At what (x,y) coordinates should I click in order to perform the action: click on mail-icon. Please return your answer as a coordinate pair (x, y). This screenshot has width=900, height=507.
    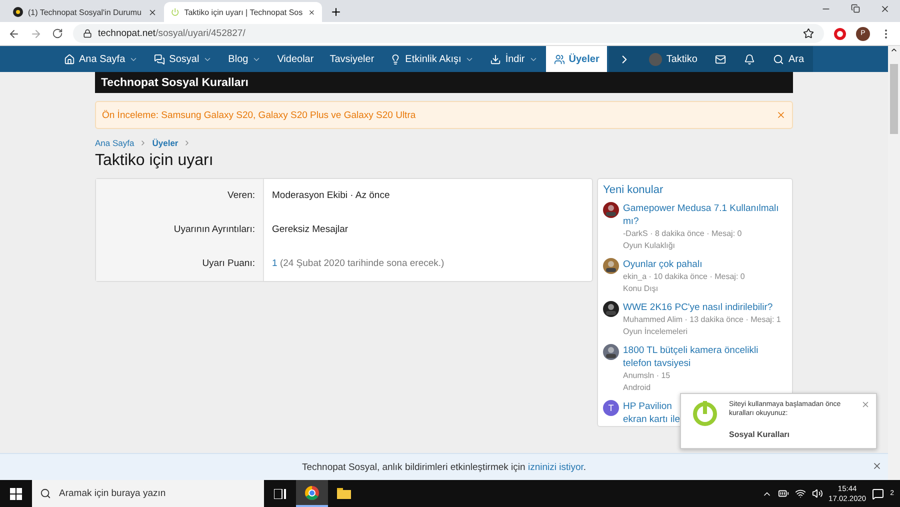
    Looking at the image, I should click on (720, 59).